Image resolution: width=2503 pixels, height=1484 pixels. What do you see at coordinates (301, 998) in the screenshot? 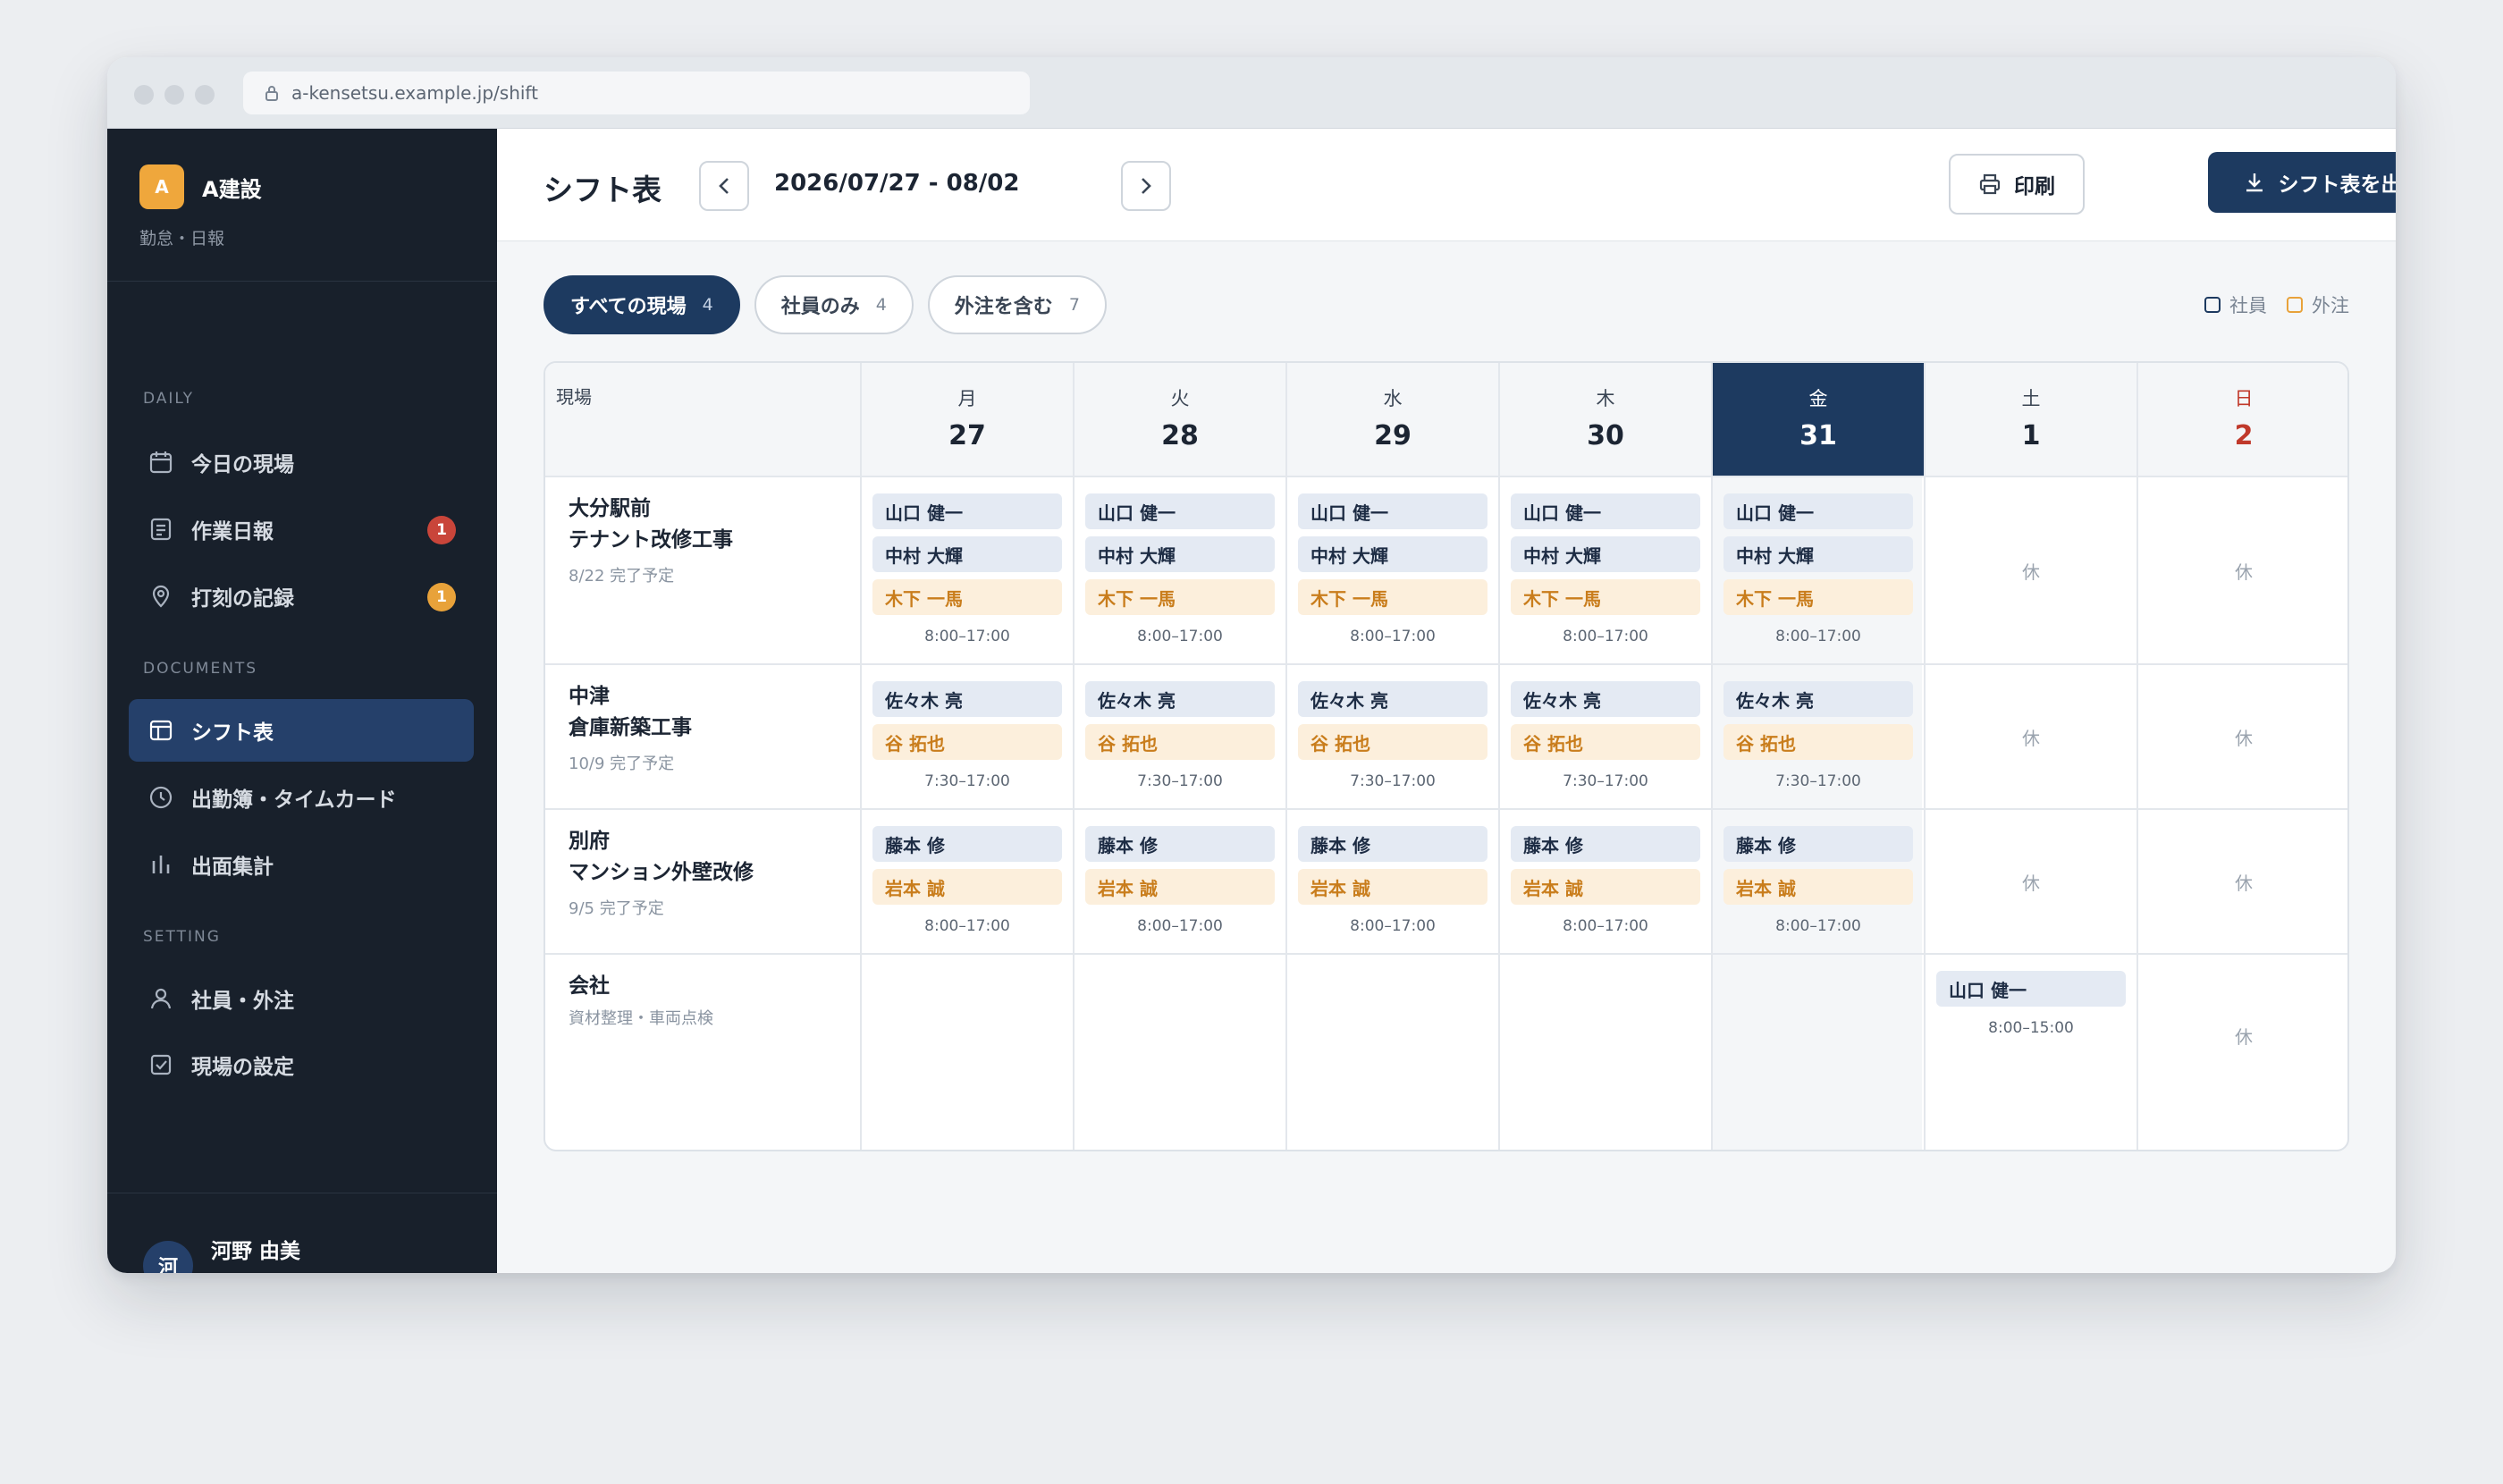
I see `sidebar-item-staff: 社員・外注` at bounding box center [301, 998].